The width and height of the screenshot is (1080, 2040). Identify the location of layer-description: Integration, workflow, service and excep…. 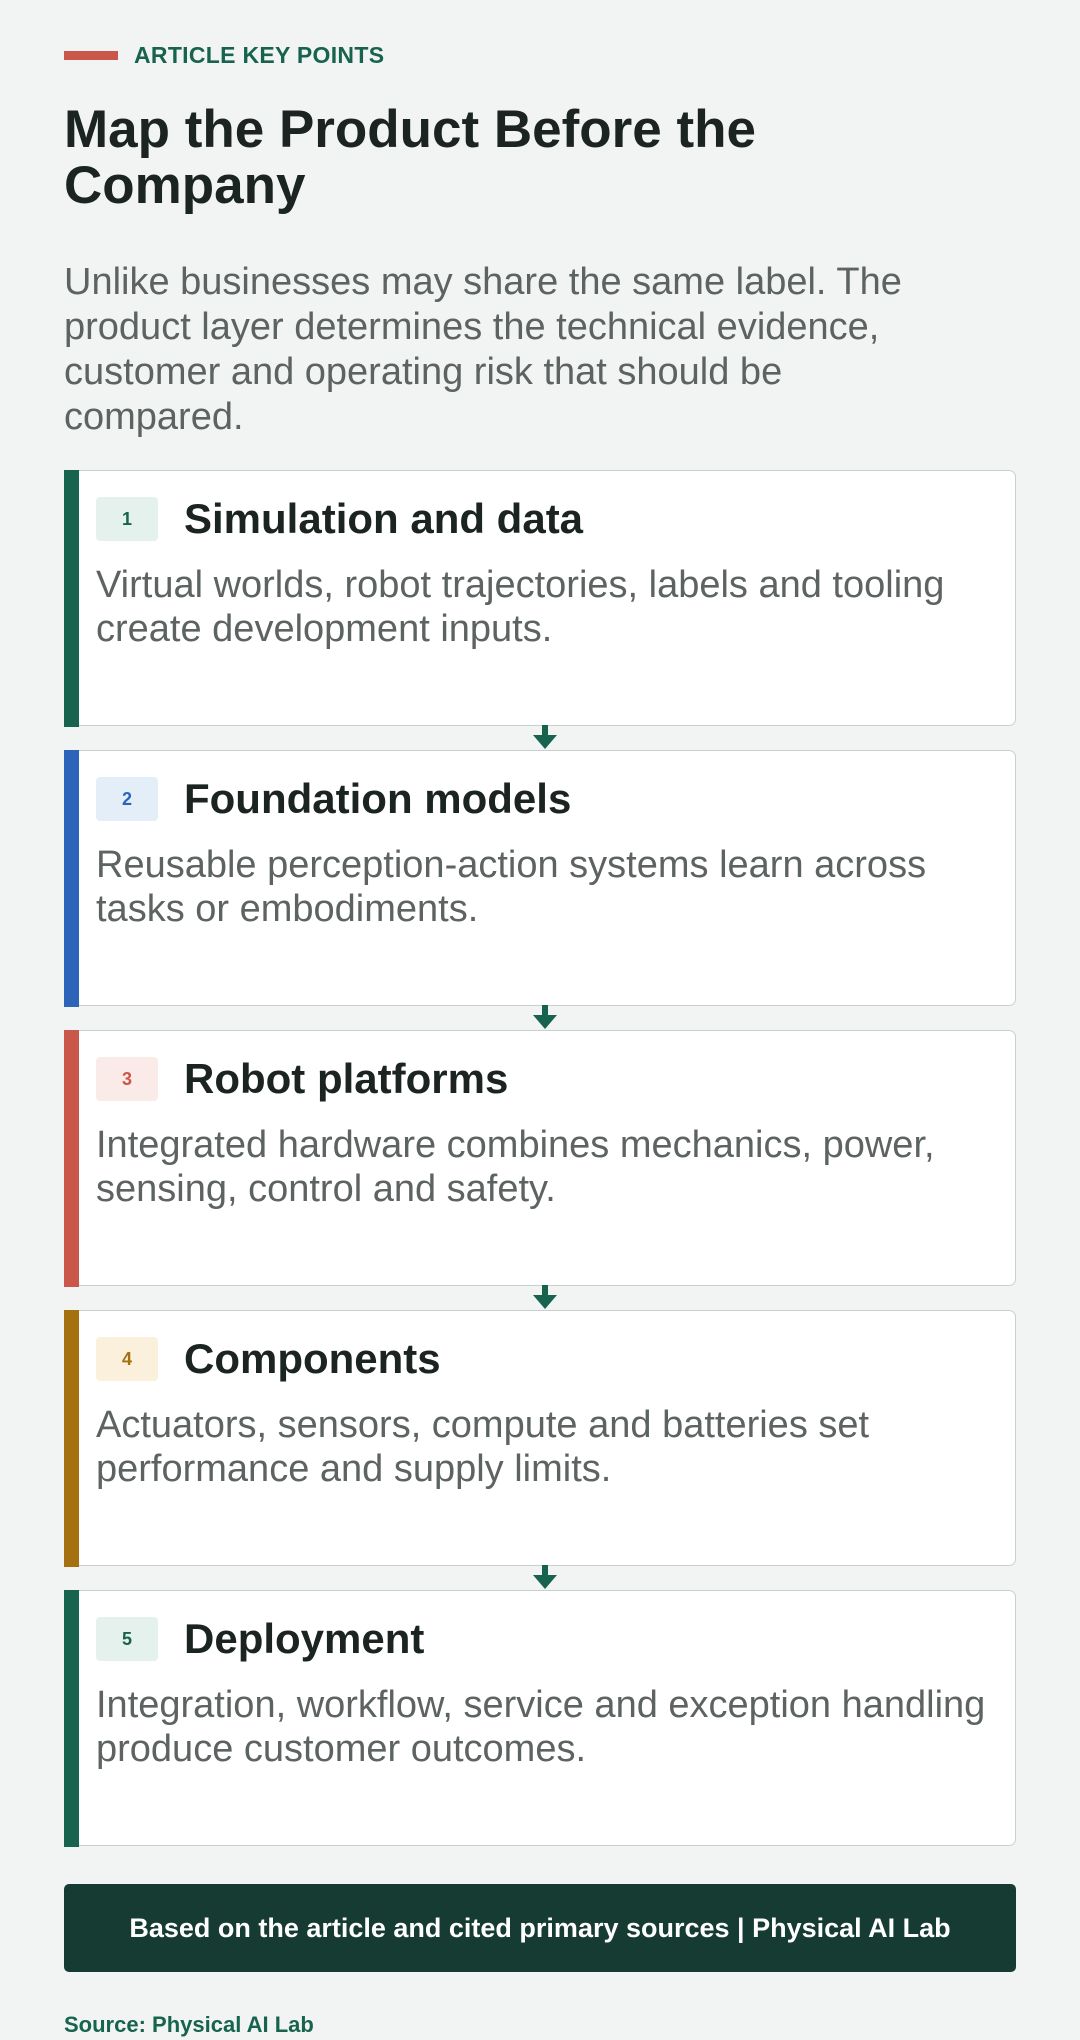
(541, 1727).